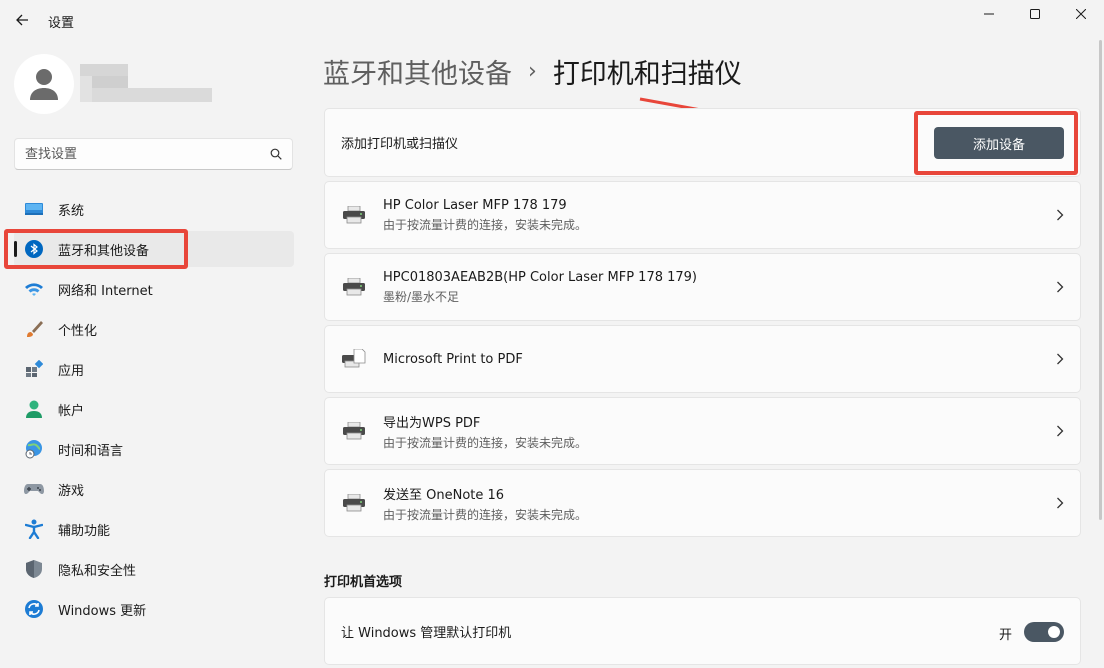 Image resolution: width=1104 pixels, height=668 pixels. Describe the element at coordinates (61, 23) in the screenshot. I see `app-title: 设置` at that location.